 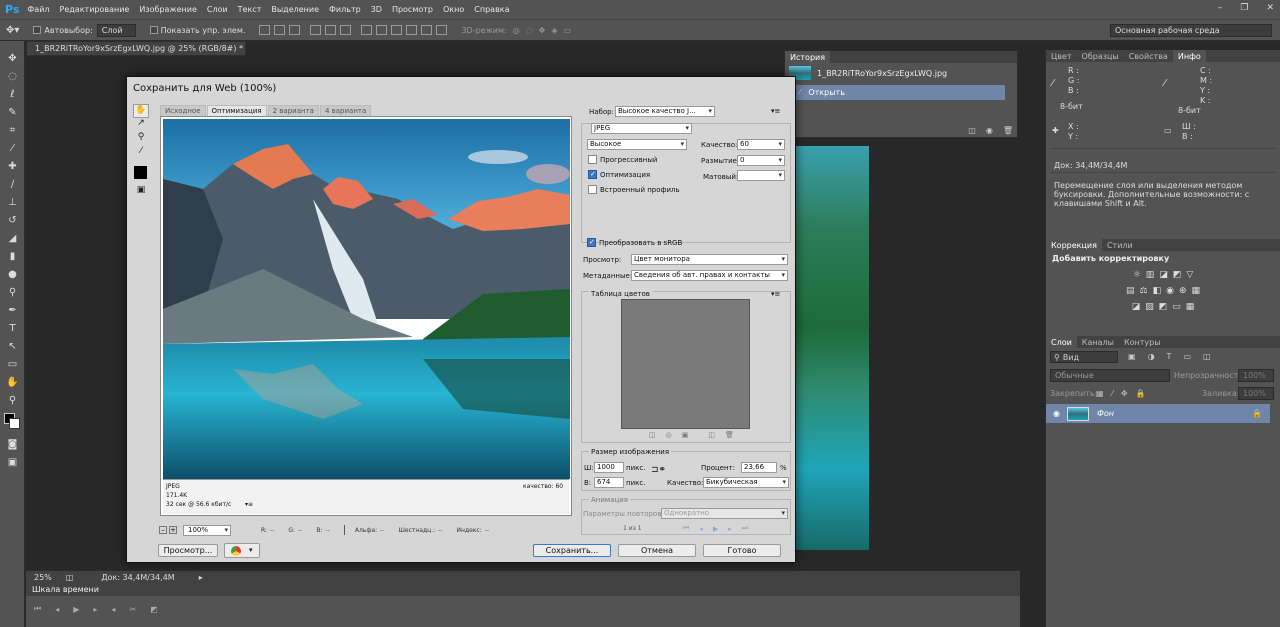 I want to click on scissors-icon: ✂, so click(x=132, y=609).